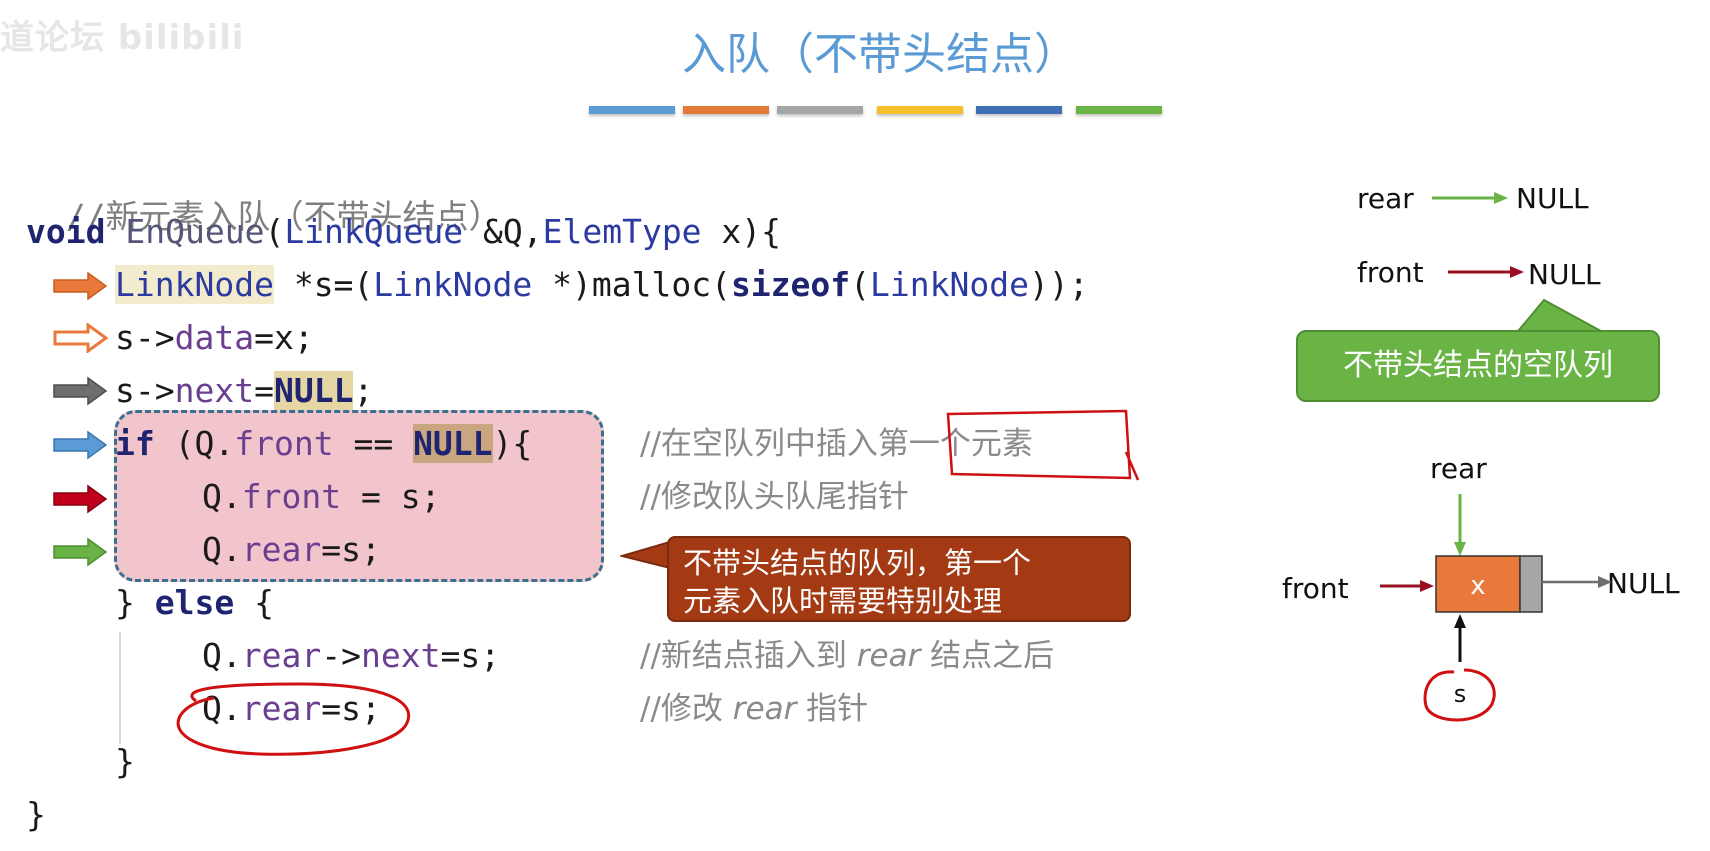 This screenshot has width=1710, height=851. I want to click on label-s: s, so click(1460, 694).